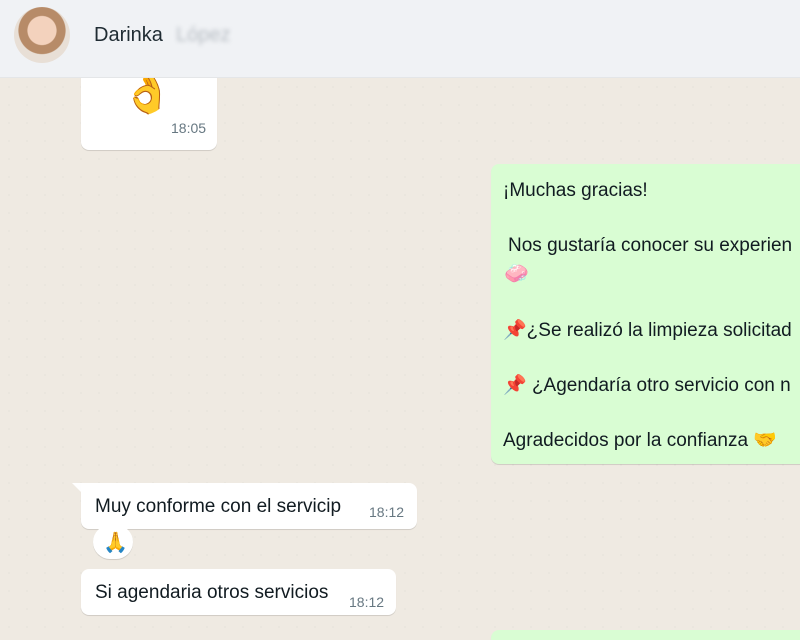  What do you see at coordinates (575, 190) in the screenshot?
I see `message-line: ¡Muchas gracias!` at bounding box center [575, 190].